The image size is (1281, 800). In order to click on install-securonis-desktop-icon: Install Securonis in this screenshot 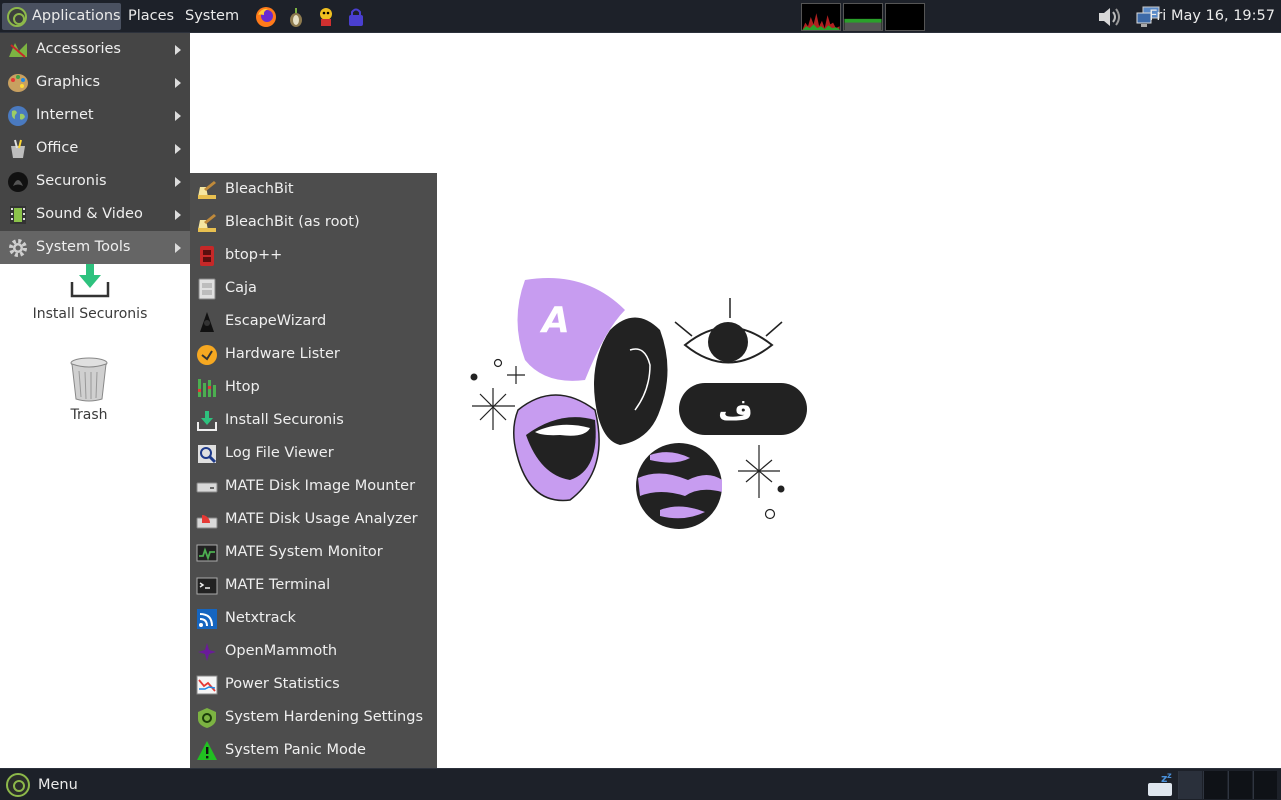, I will do `click(90, 292)`.